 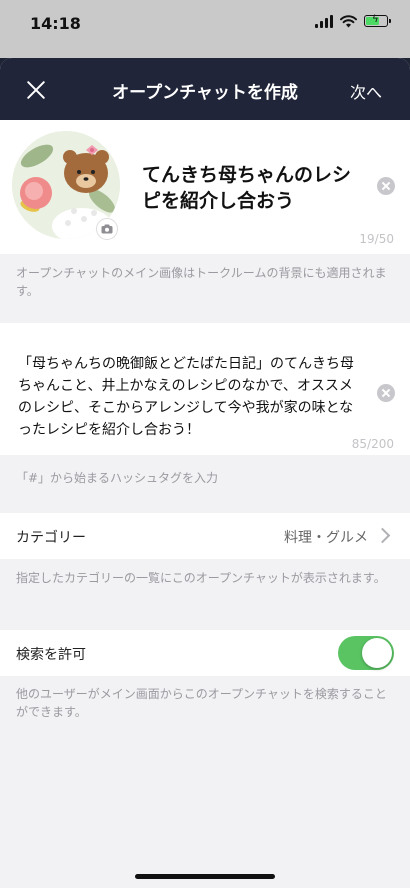 I want to click on next-button: 次へ, so click(x=366, y=91).